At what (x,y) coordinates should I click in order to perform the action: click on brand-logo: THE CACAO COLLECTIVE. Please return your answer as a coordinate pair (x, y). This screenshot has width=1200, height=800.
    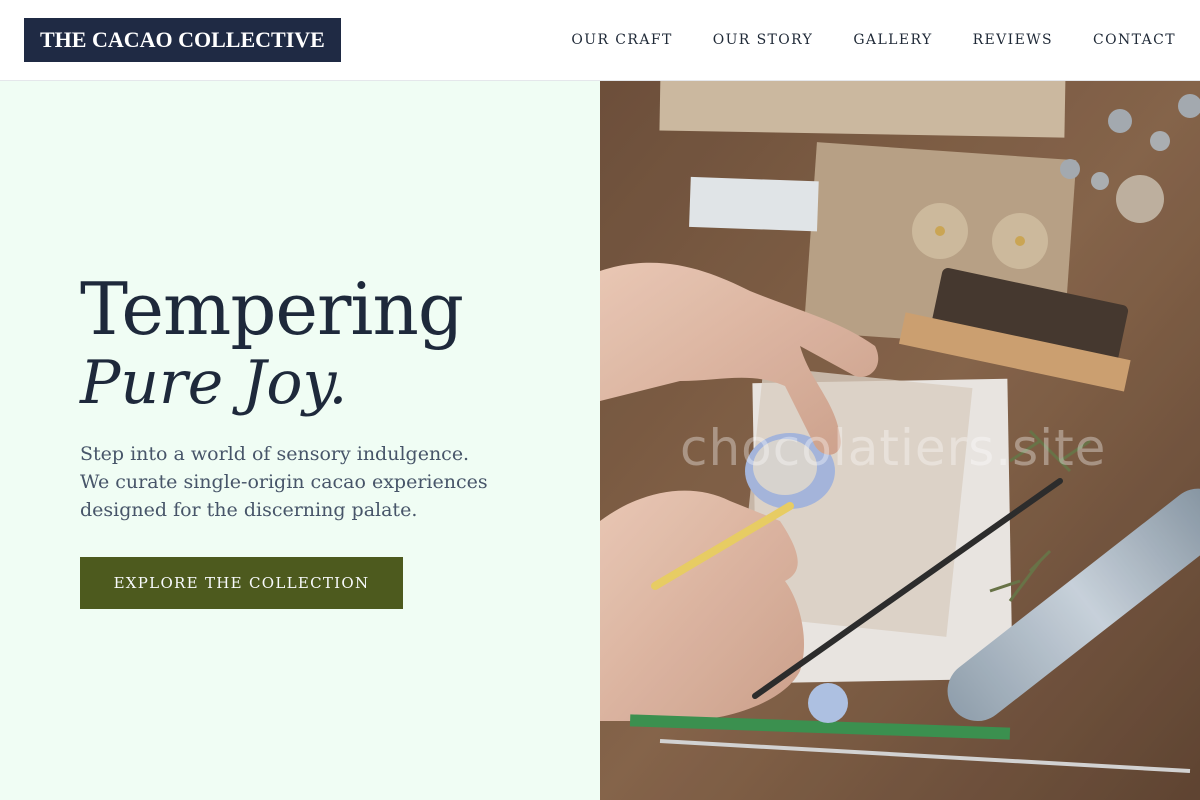
    Looking at the image, I should click on (182, 40).